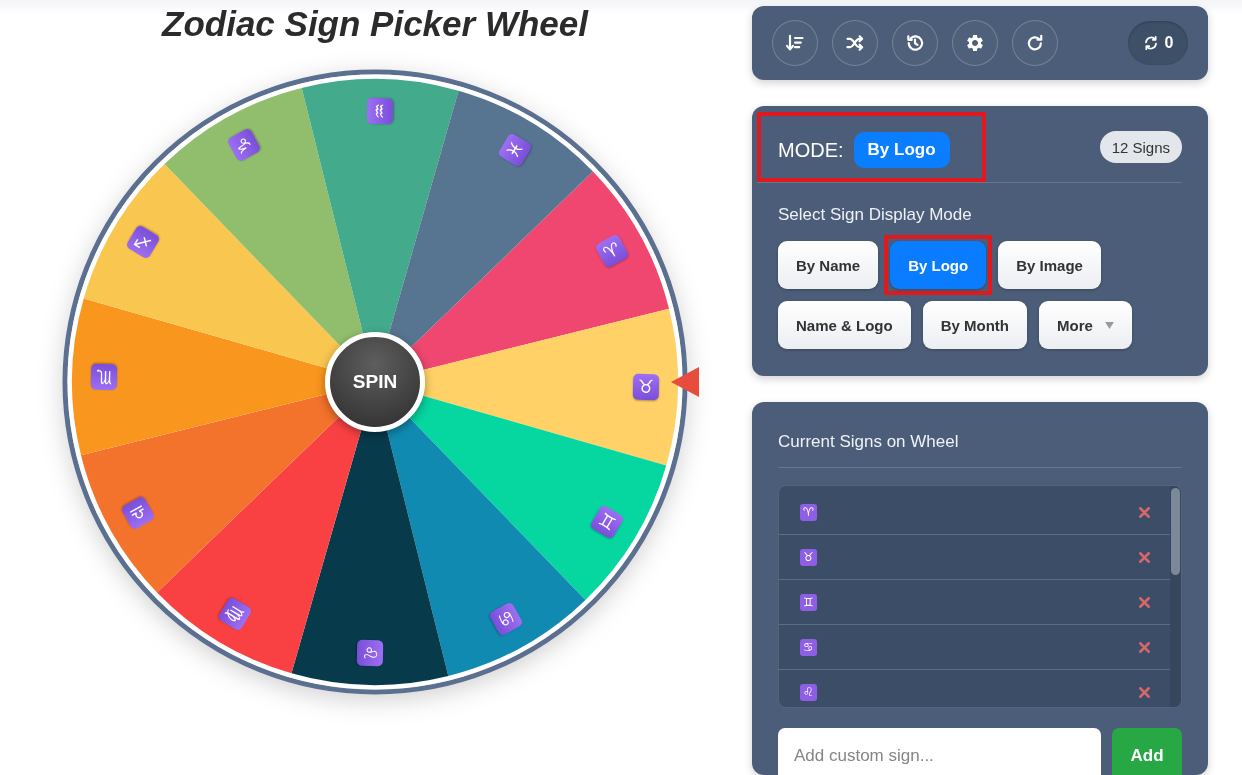 The height and width of the screenshot is (775, 1242). Describe the element at coordinates (980, 450) in the screenshot. I see `section-heading: Current Signs on Wheel` at that location.